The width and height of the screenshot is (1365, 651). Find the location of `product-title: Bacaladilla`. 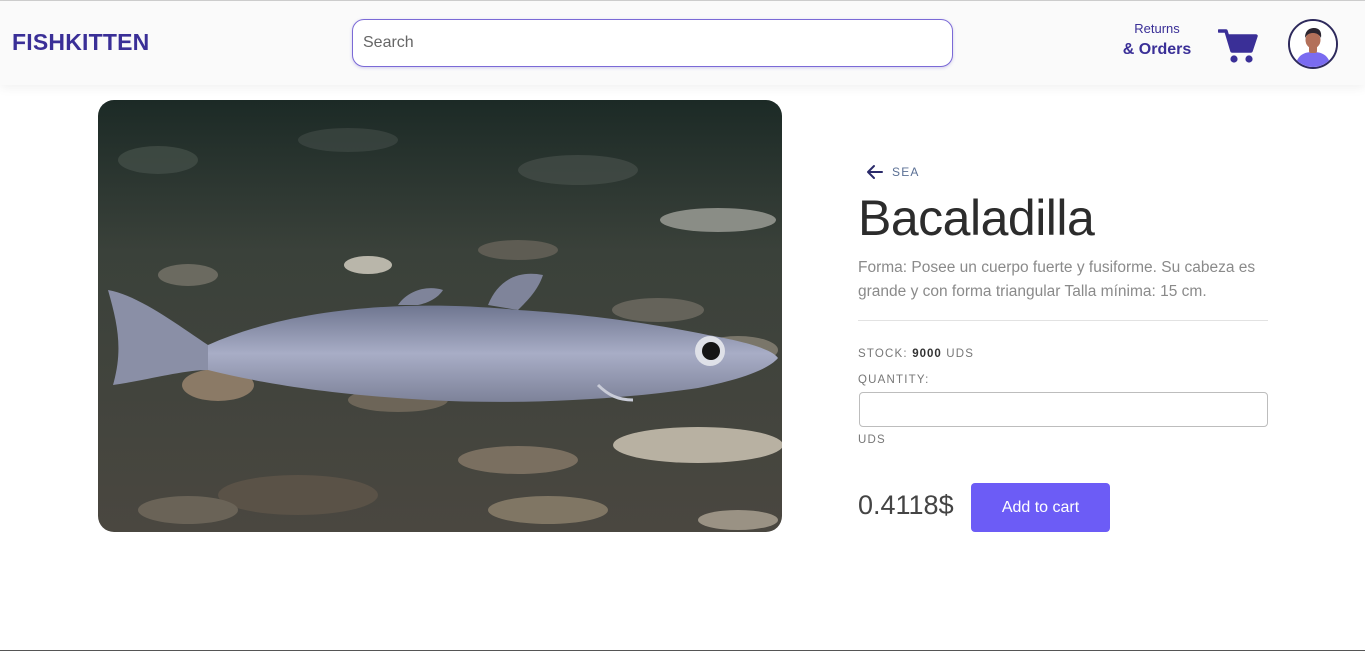

product-title: Bacaladilla is located at coordinates (976, 218).